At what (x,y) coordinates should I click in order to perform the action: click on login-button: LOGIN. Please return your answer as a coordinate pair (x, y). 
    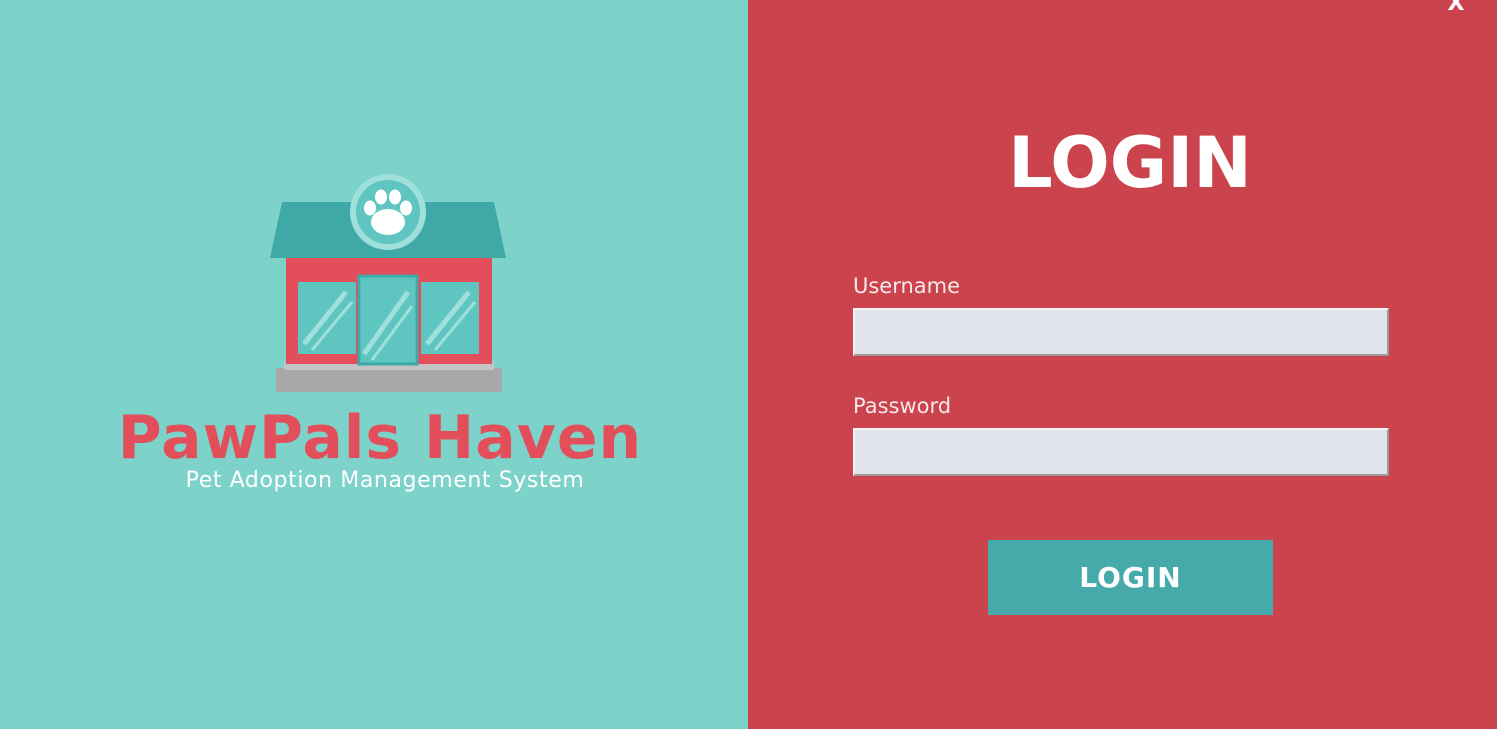
    Looking at the image, I should click on (1130, 577).